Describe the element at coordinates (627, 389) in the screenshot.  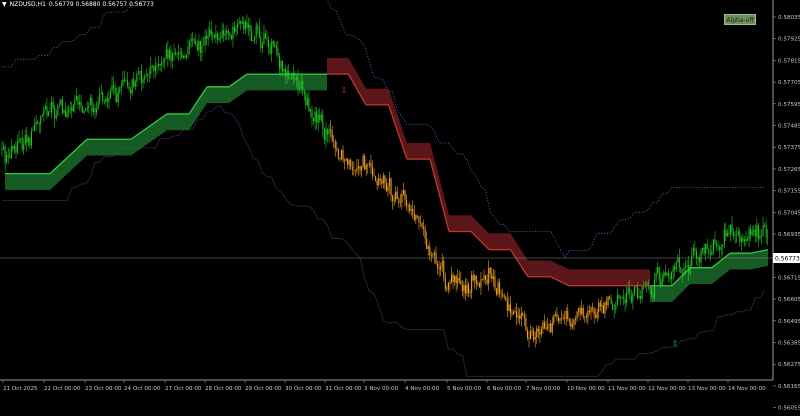
I see `time-tick-label: 11 Nov 00:00` at that location.